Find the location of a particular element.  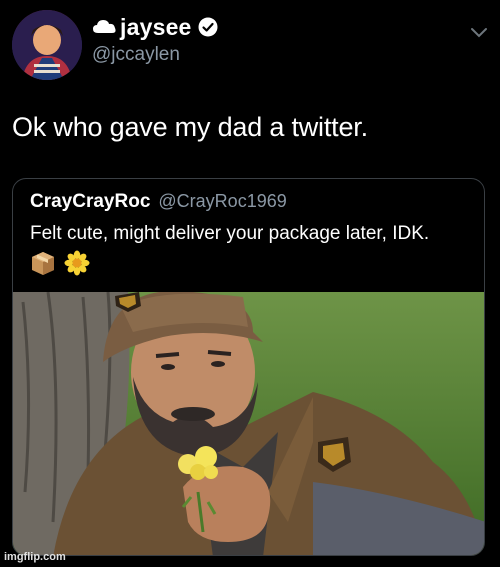

blossom-emoji is located at coordinates (77, 263).